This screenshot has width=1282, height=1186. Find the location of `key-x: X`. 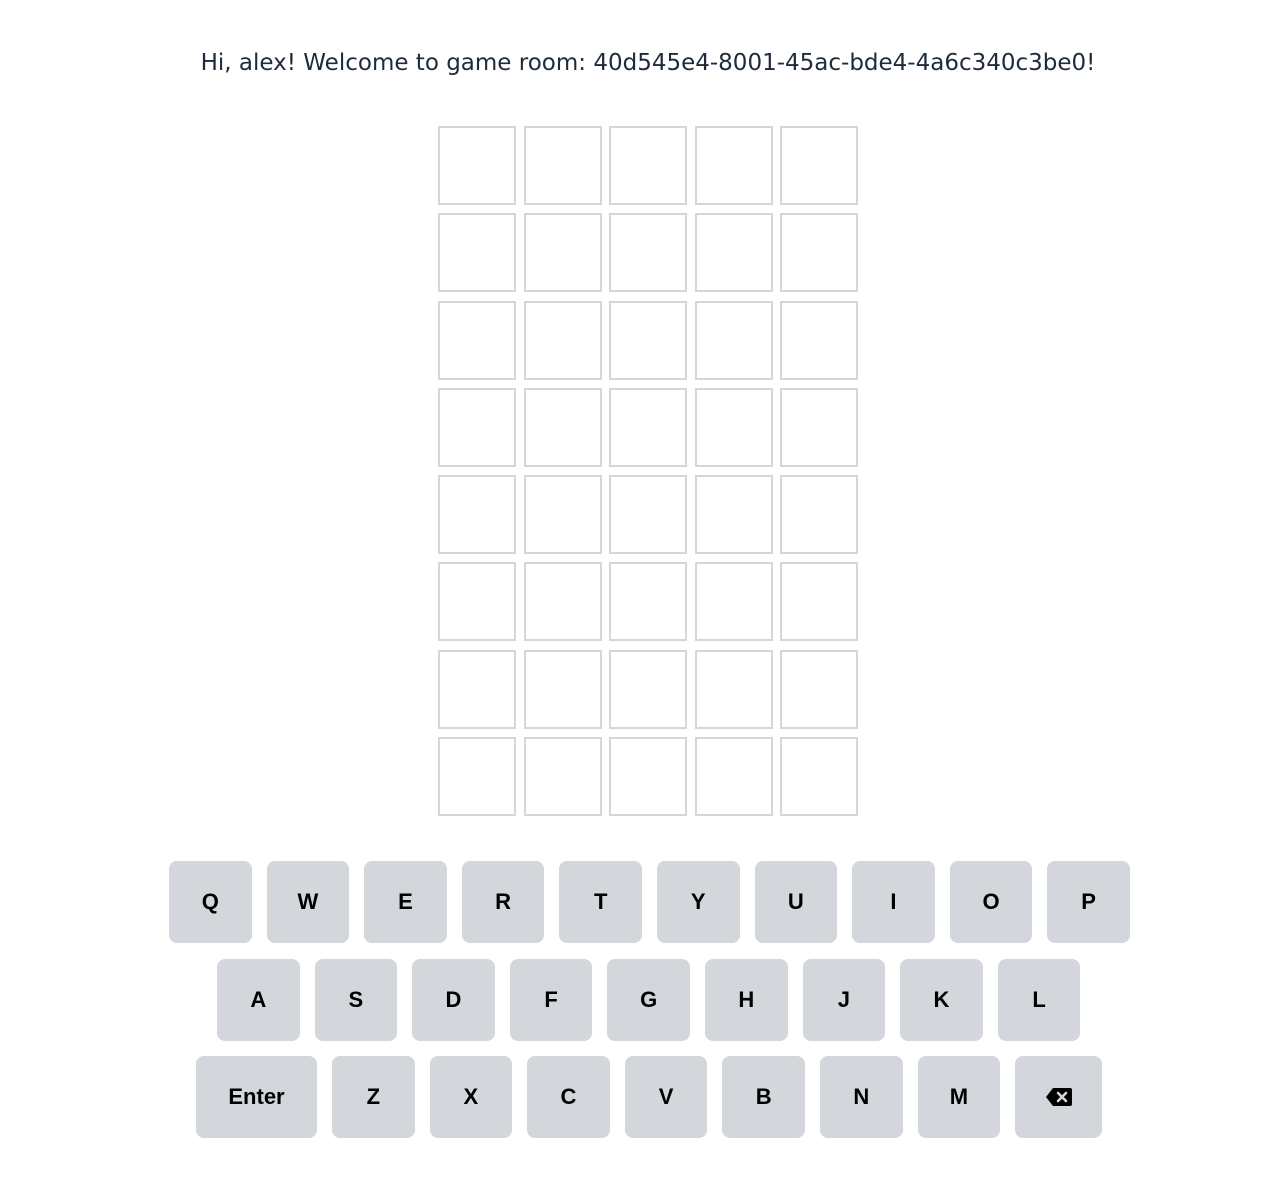

key-x: X is located at coordinates (471, 1097).